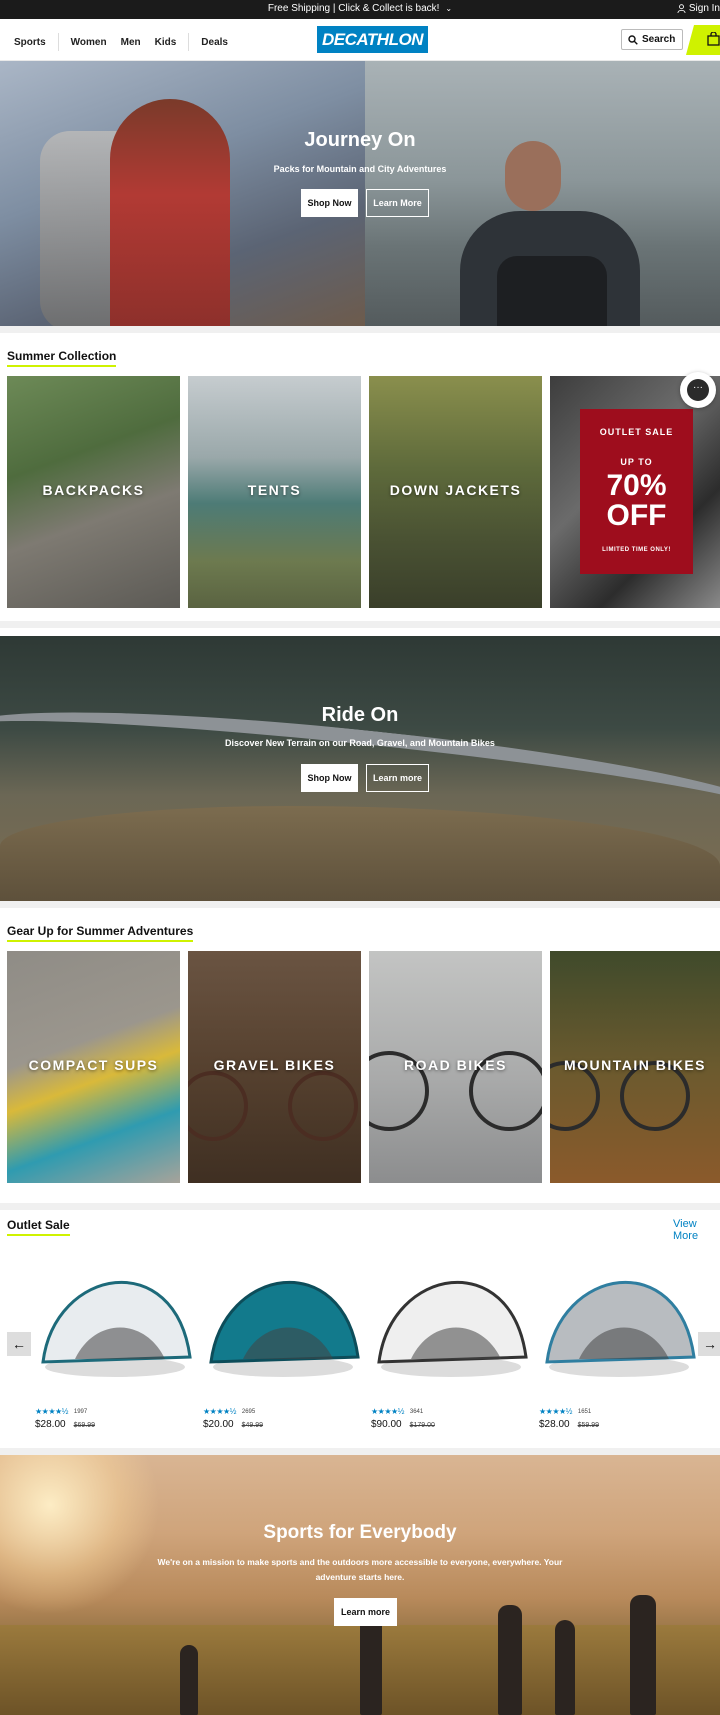  What do you see at coordinates (633, 39) in the screenshot?
I see `search-icon` at bounding box center [633, 39].